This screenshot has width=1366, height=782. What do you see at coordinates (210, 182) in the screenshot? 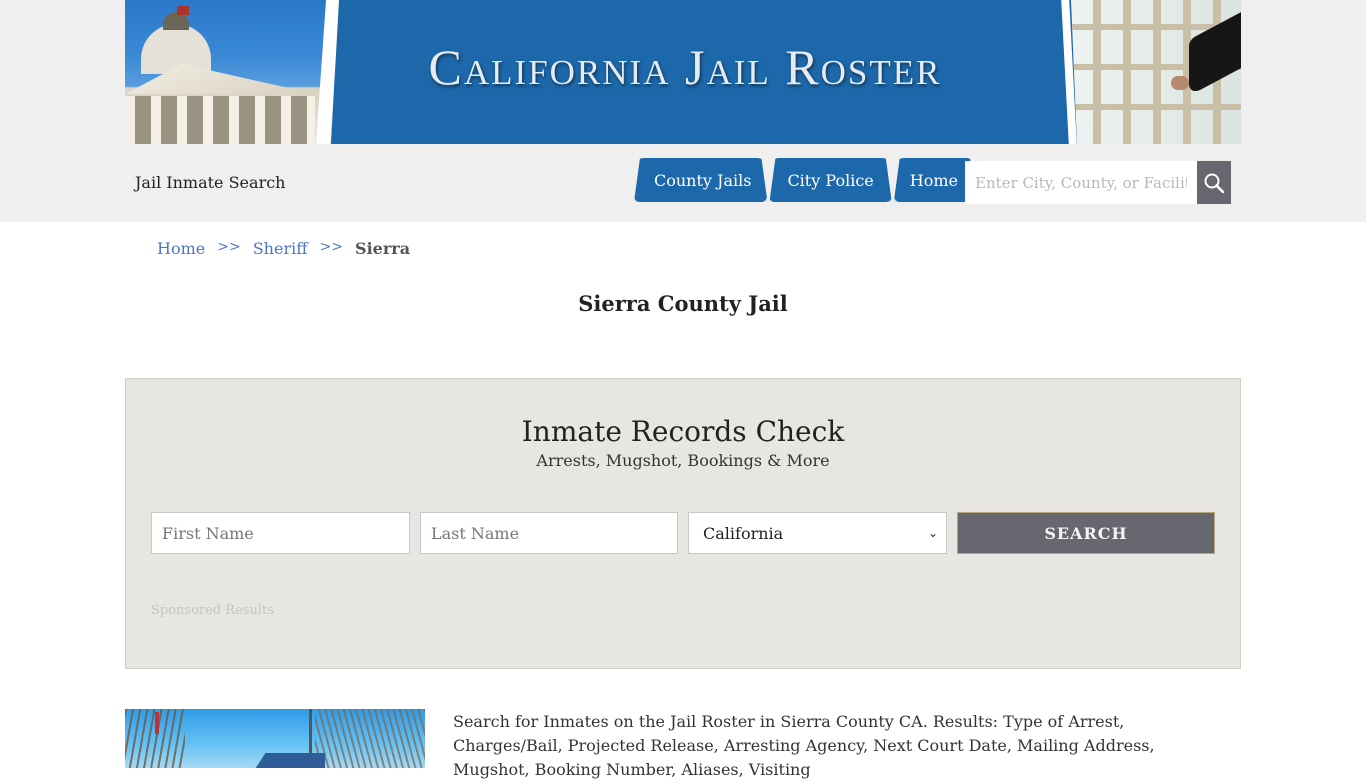
I see `site-name: Jail Inmate Search` at bounding box center [210, 182].